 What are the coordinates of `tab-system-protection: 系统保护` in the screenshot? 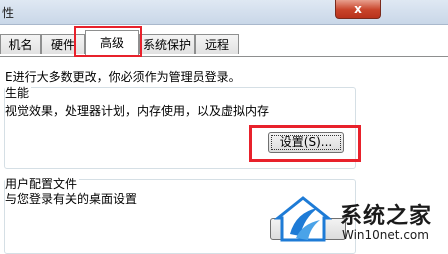 It's located at (167, 44).